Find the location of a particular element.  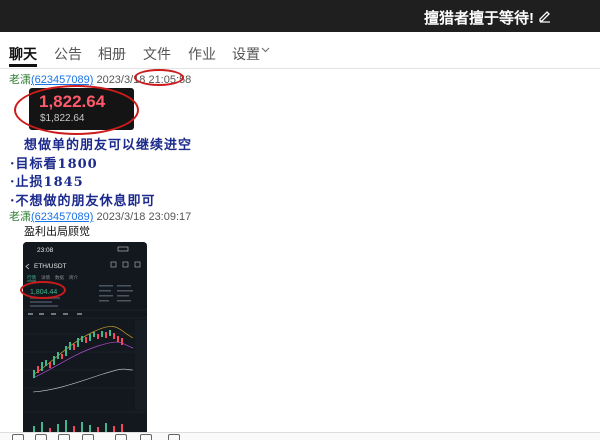

handwritten-line: ·不想做的朋友休息即可 is located at coordinates (83, 201).